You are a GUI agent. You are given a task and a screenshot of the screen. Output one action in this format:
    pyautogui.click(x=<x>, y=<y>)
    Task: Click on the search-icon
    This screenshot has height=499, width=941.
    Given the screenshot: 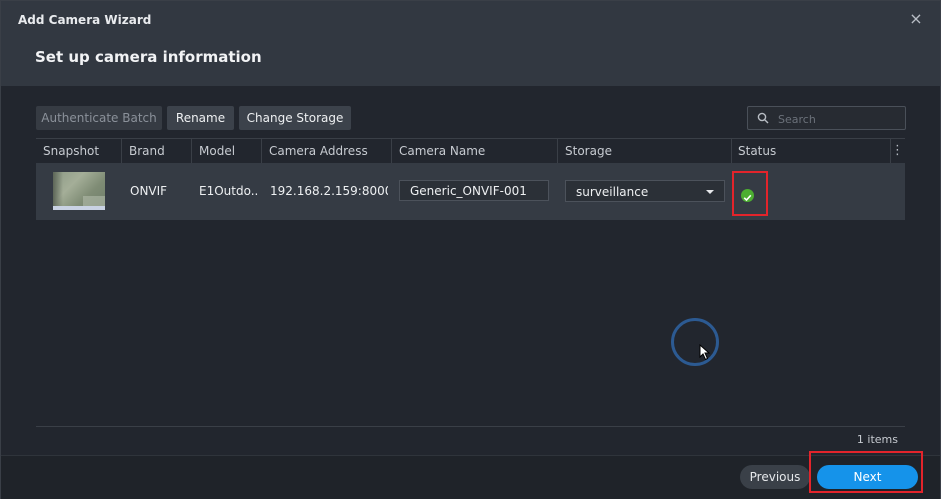 What is the action you would take?
    pyautogui.click(x=763, y=118)
    